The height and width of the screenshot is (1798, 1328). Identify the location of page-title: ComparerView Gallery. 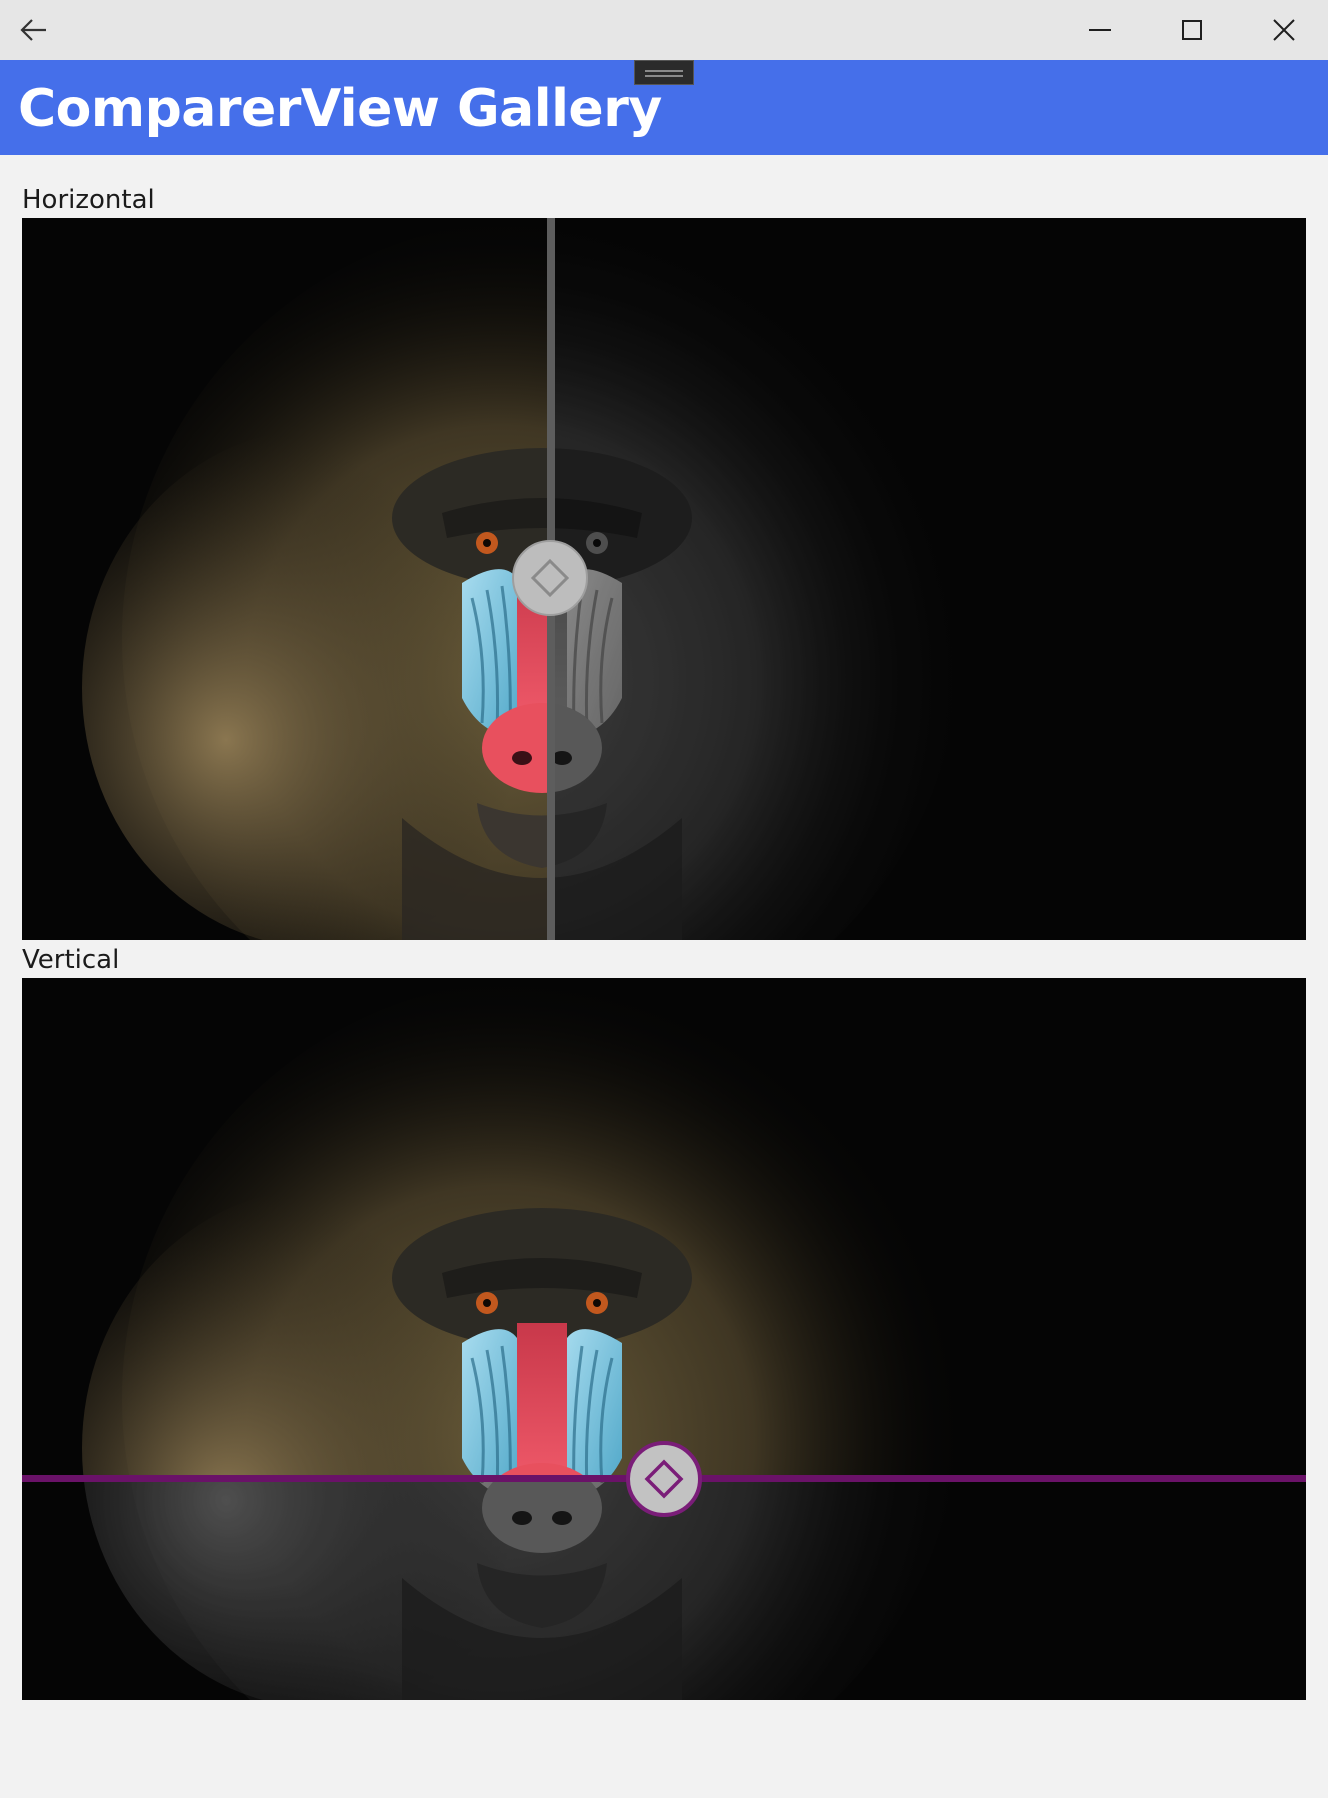
(340, 109).